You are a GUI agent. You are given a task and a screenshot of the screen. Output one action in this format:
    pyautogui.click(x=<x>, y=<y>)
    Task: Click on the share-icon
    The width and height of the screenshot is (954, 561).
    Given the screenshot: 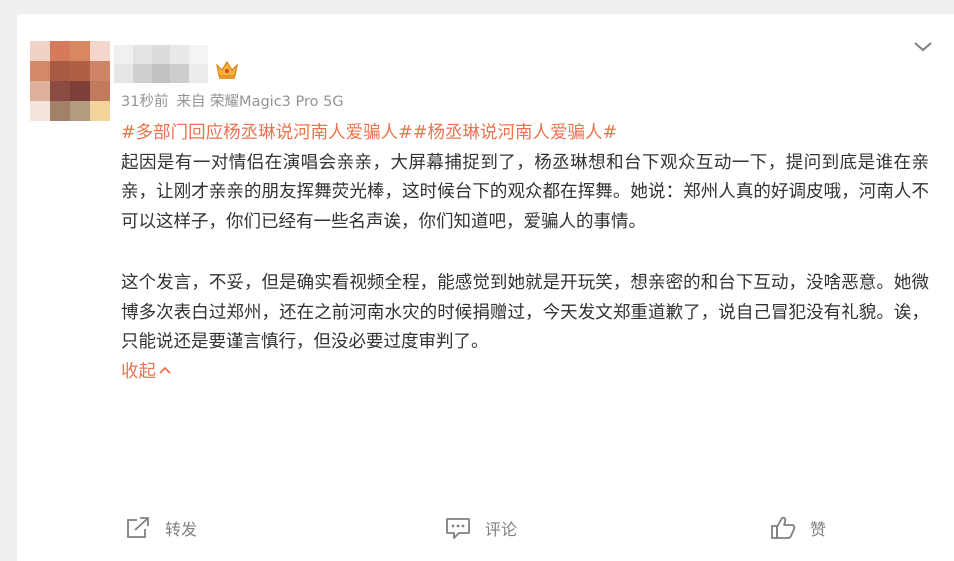 What is the action you would take?
    pyautogui.click(x=138, y=527)
    